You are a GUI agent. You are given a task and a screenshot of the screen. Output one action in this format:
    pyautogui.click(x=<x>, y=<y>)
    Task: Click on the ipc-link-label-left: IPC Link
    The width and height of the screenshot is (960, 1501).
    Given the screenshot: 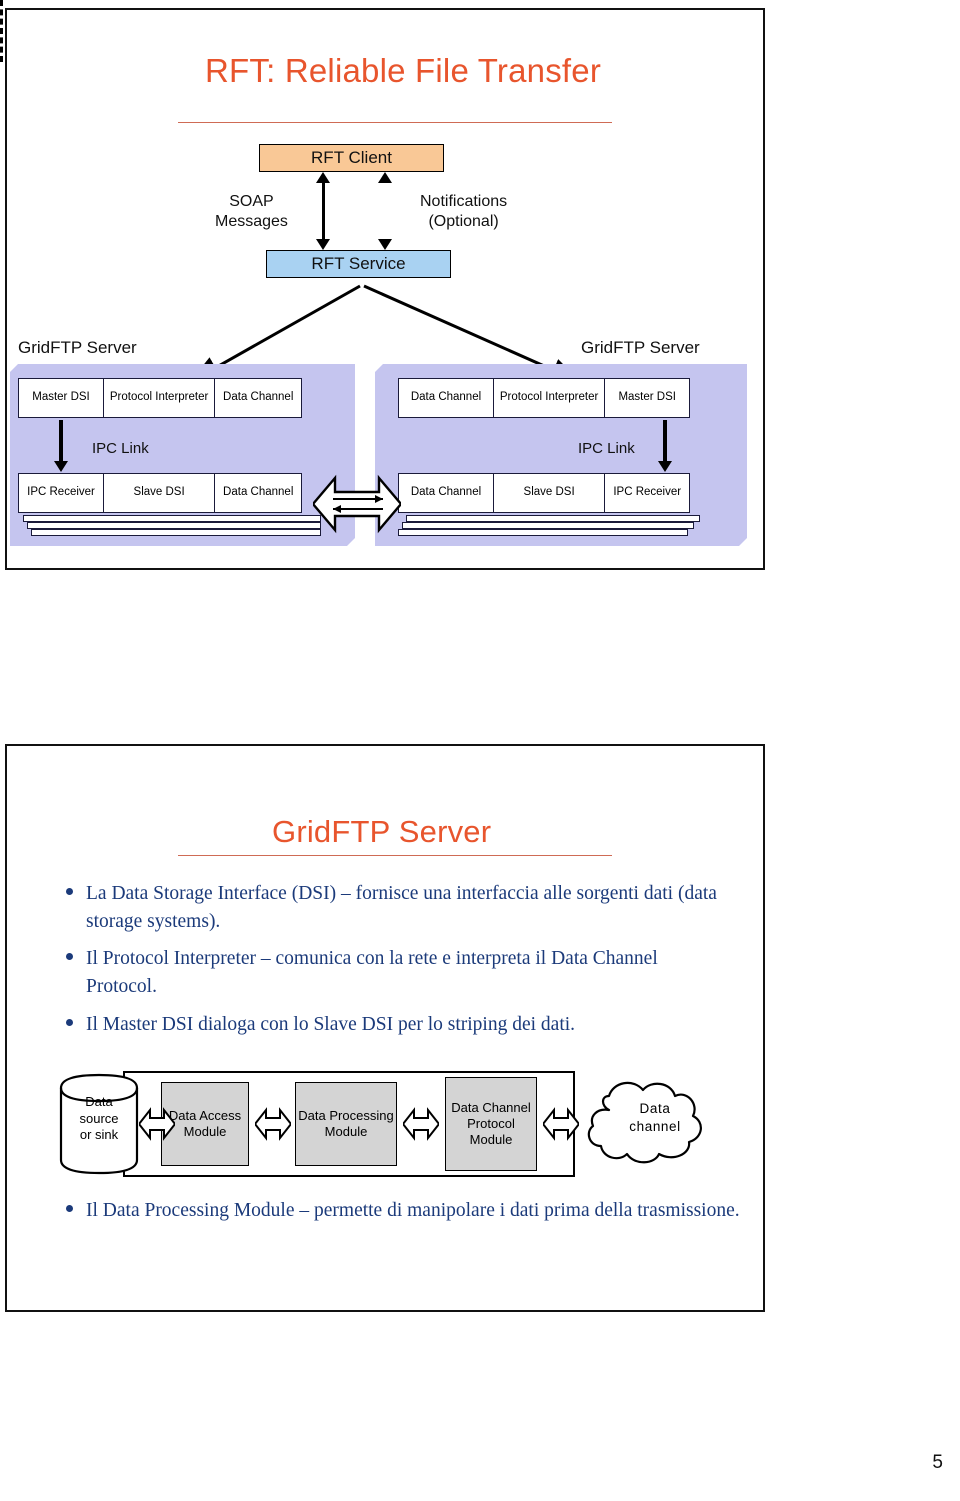 What is the action you would take?
    pyautogui.click(x=120, y=448)
    